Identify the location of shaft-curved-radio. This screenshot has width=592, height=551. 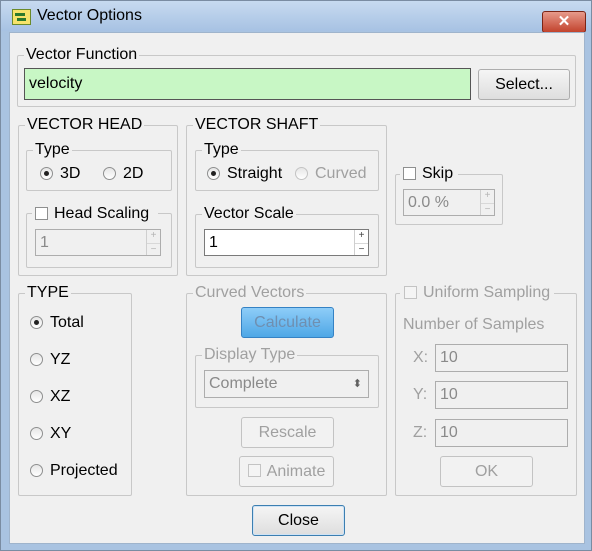
(301, 173).